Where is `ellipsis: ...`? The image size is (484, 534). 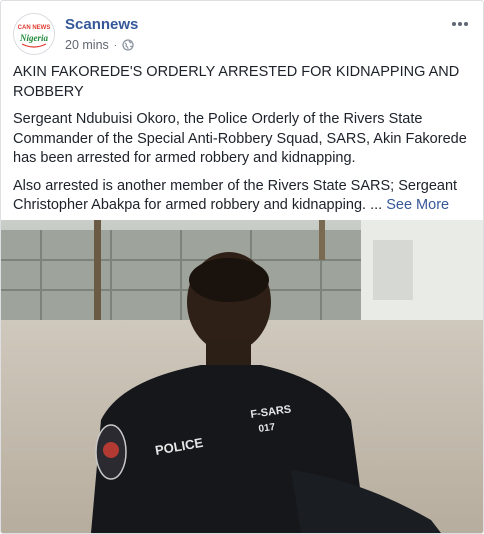 ellipsis: ... is located at coordinates (376, 205).